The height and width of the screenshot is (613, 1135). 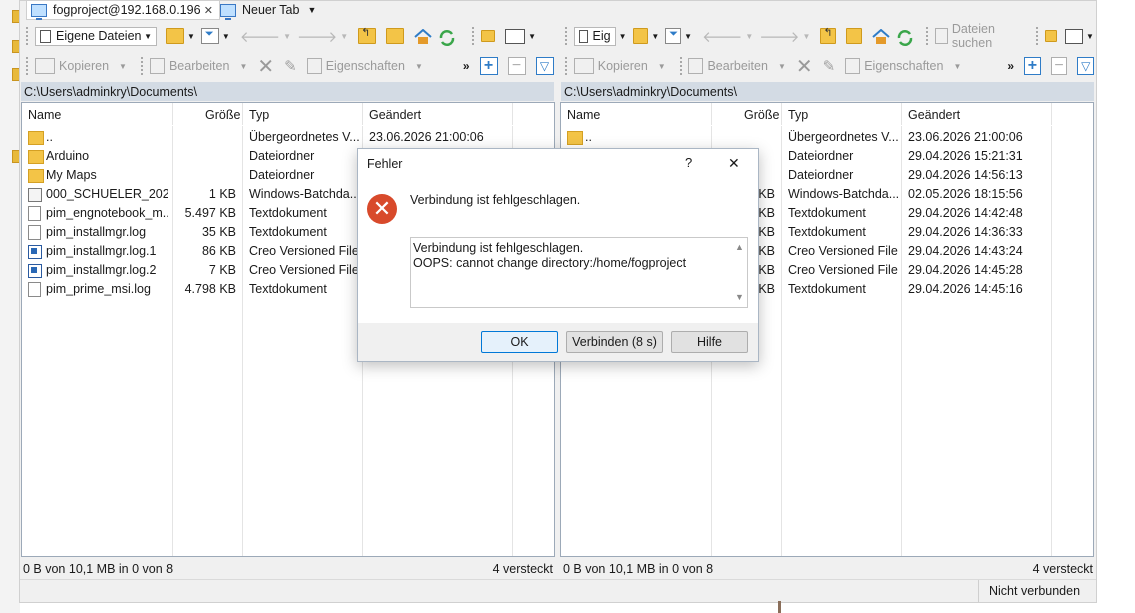 I want to click on cell-type: Dateiordner, so click(x=821, y=175).